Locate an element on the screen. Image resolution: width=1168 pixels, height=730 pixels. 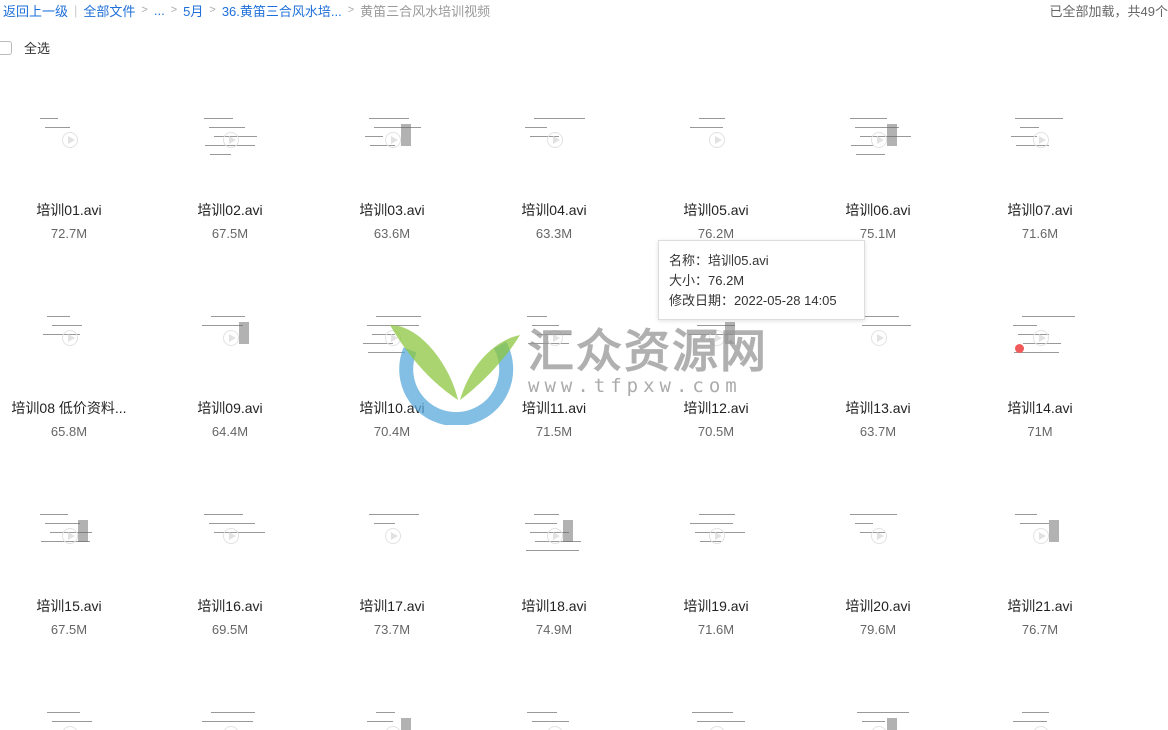
file-name: 培训07.avi is located at coordinates (1040, 210).